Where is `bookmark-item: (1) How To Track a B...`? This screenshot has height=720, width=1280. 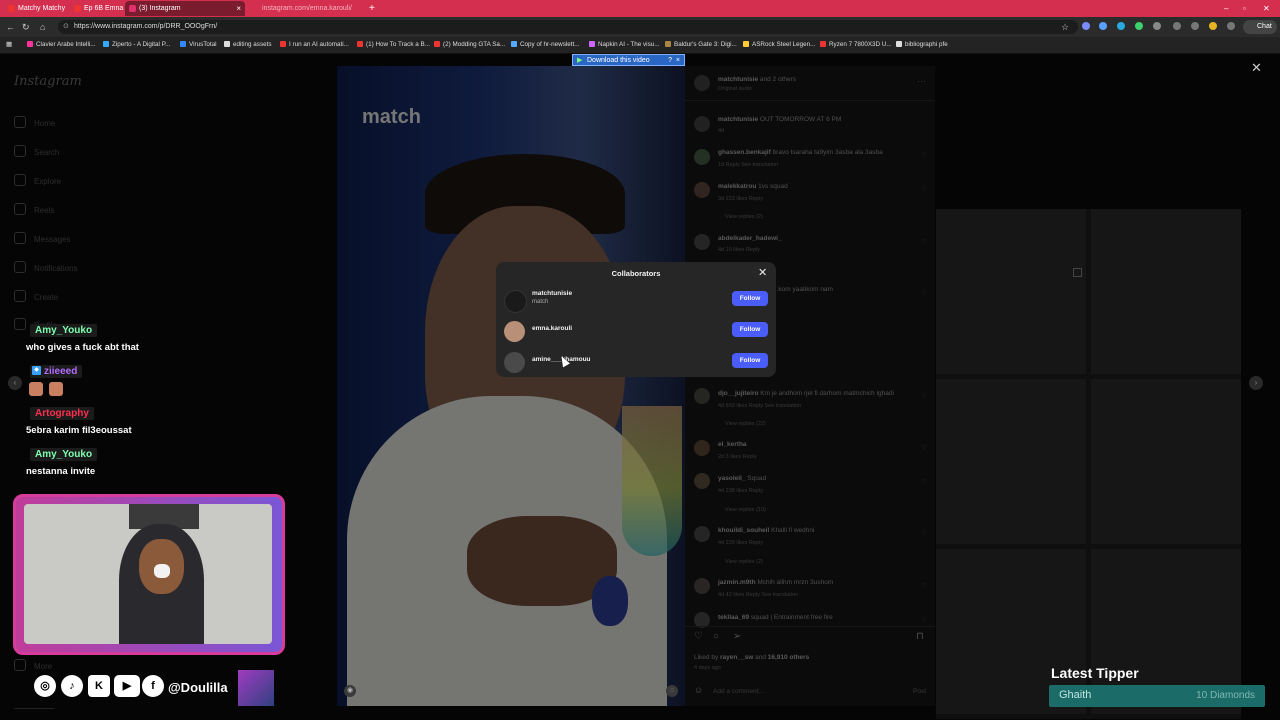 bookmark-item: (1) How To Track a B... is located at coordinates (393, 45).